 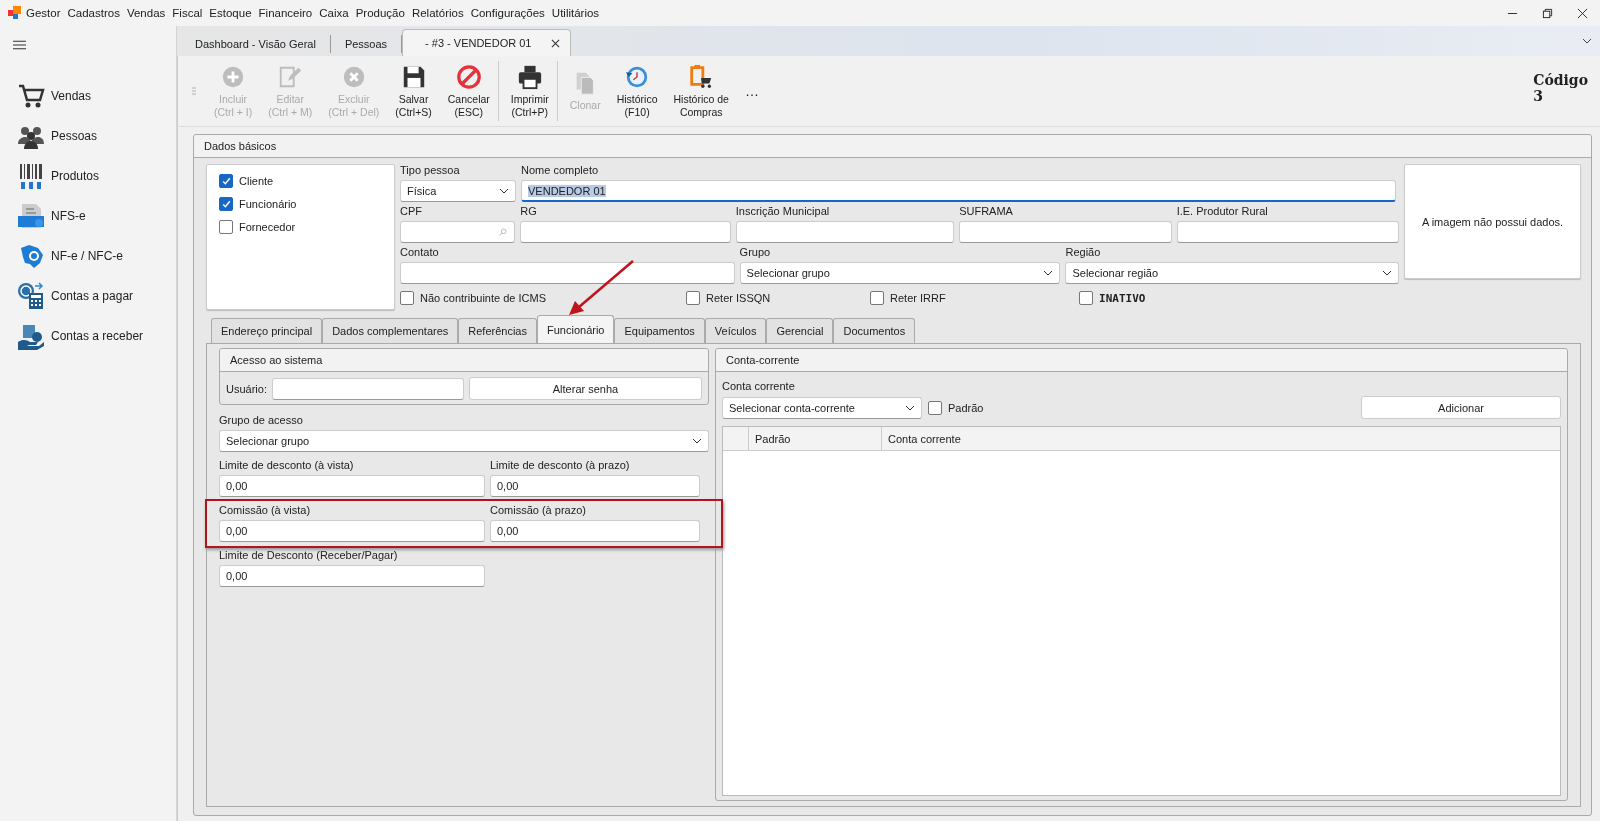 I want to click on coin-calculator-icon, so click(x=31, y=296).